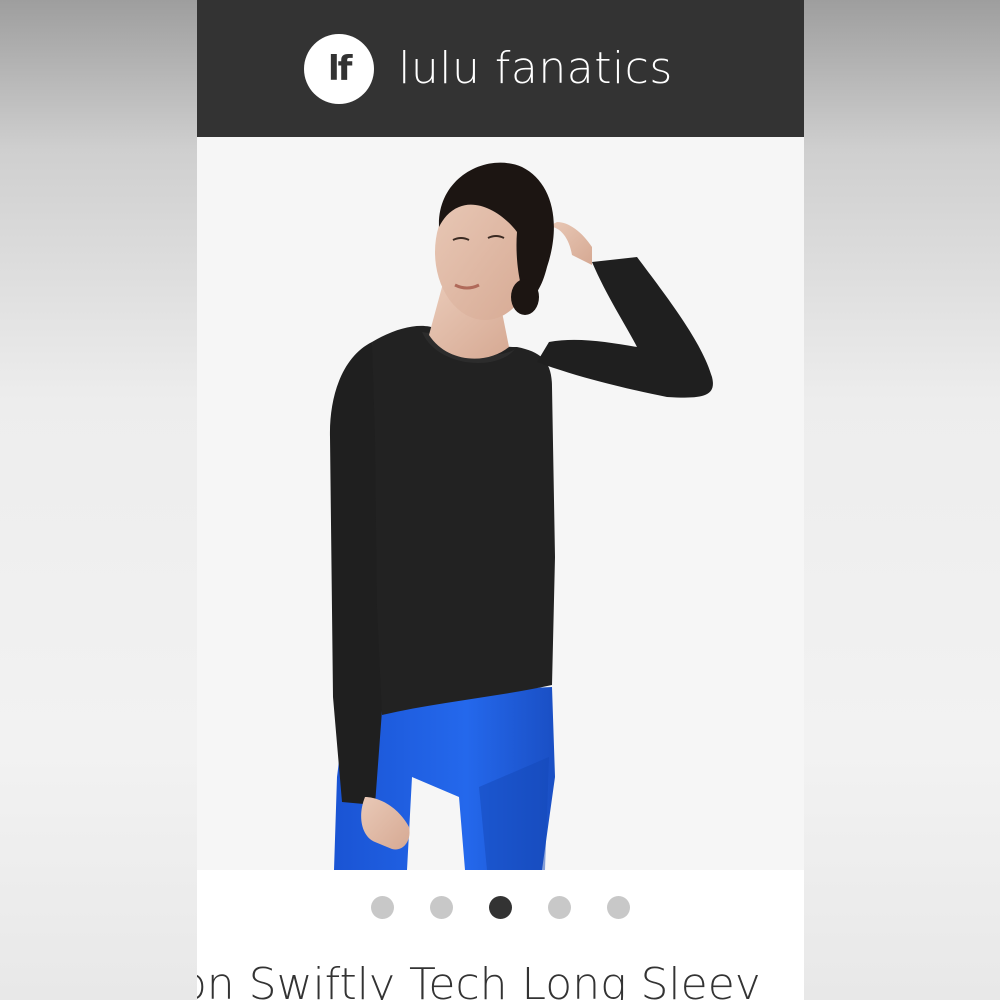 The image size is (1000, 1000). What do you see at coordinates (535, 68) in the screenshot?
I see `brand-name: lulu fanatics` at bounding box center [535, 68].